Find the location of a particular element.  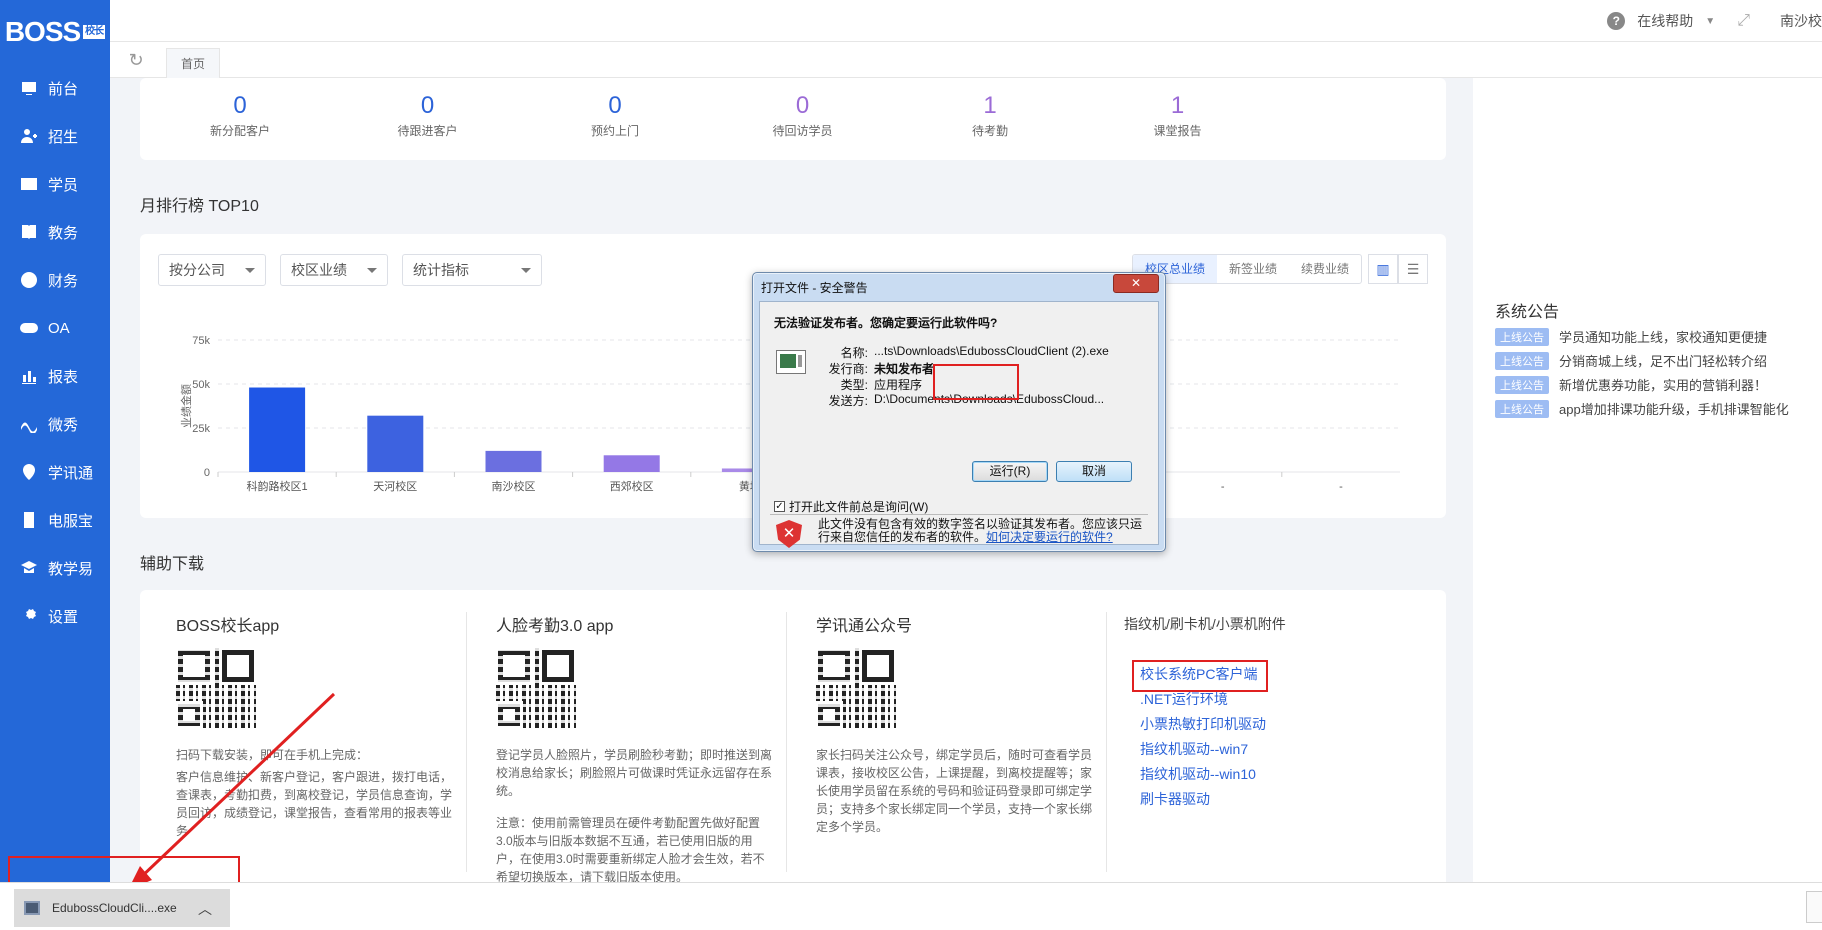

close-icon: ✕ is located at coordinates (1136, 283).